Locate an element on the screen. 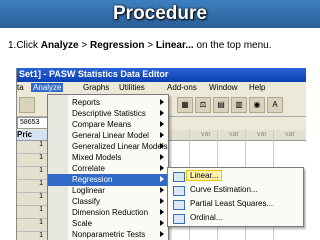 This screenshot has height=240, width=320. row-numbers: 1 1 1 1 1 1 1 1 is located at coordinates (32, 190).